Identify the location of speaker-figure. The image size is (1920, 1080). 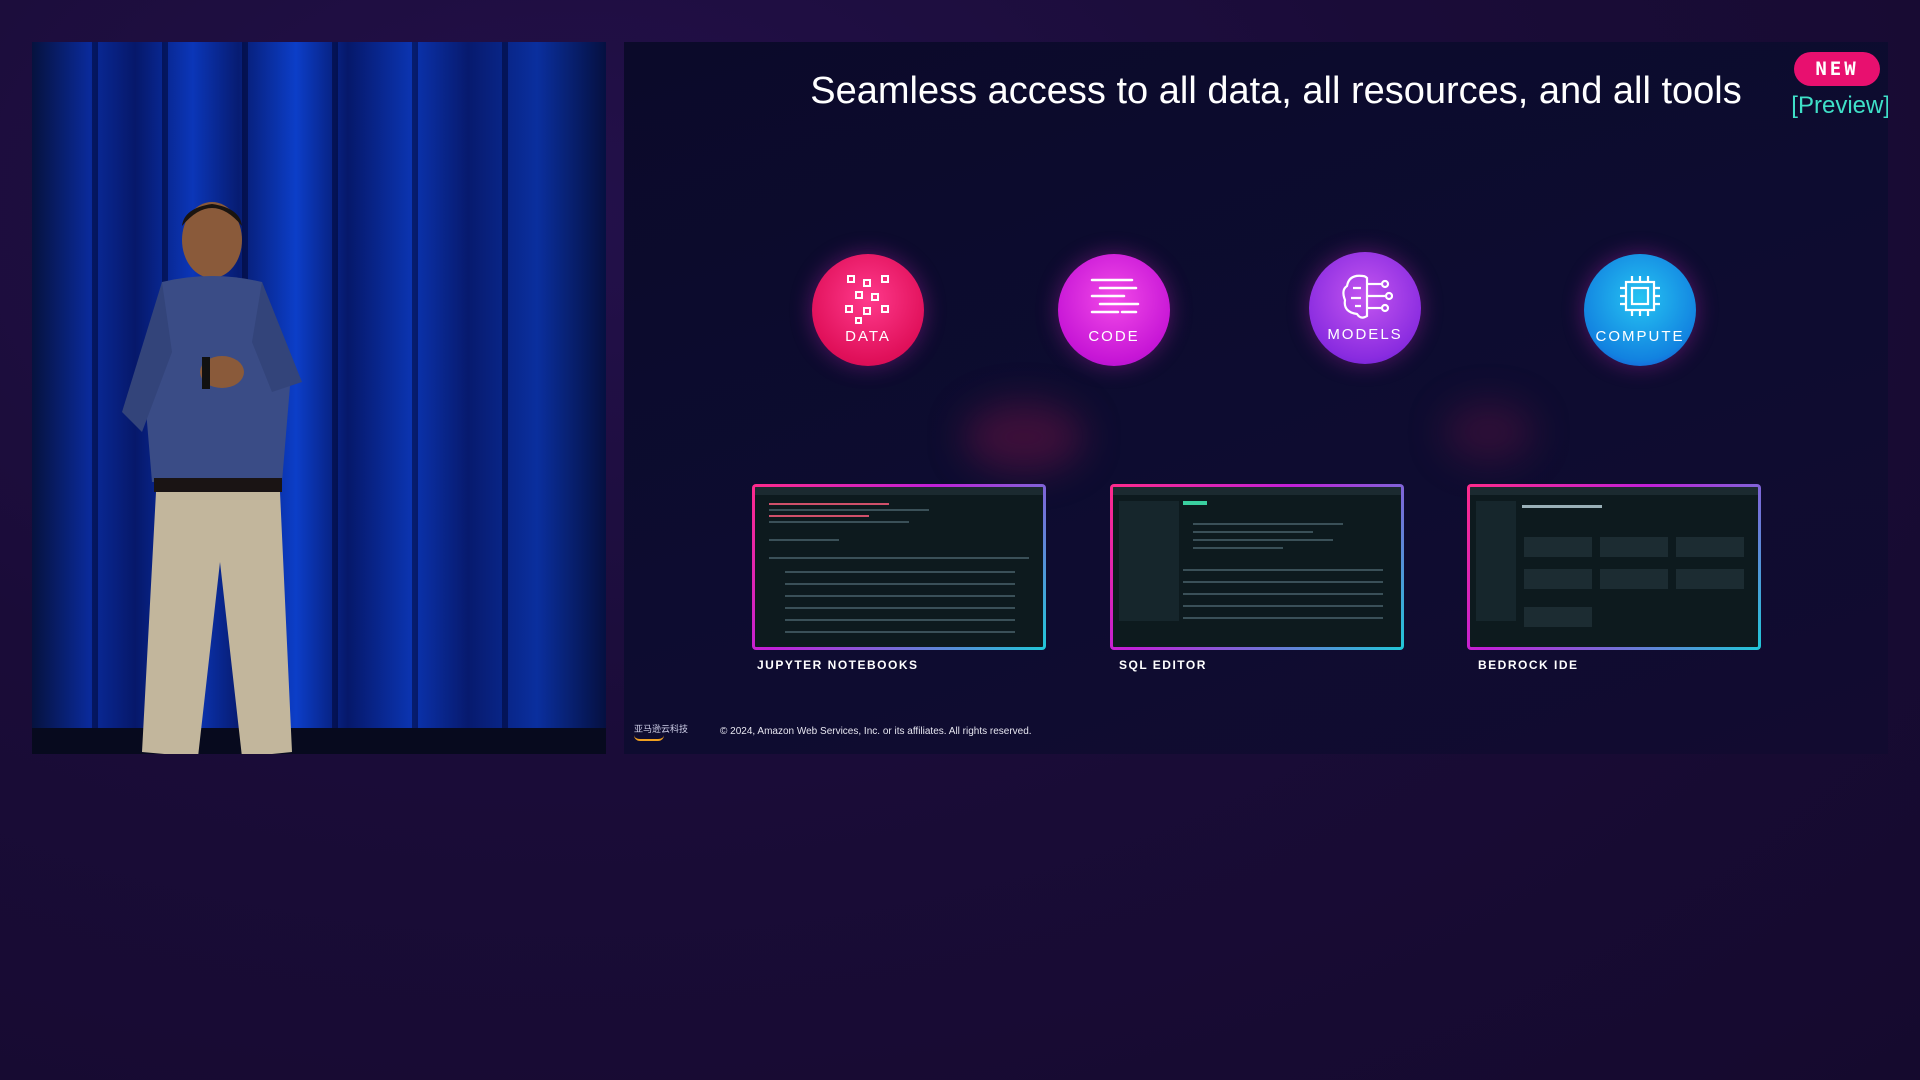
(212, 478).